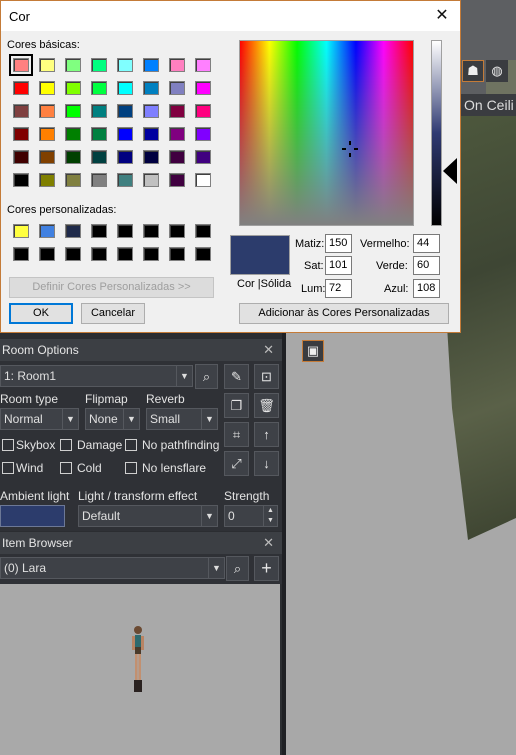  What do you see at coordinates (41, 313) in the screenshot?
I see `ok-button: OK` at bounding box center [41, 313].